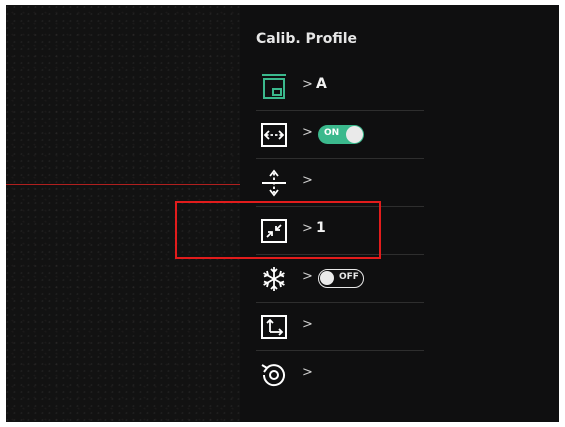 Image resolution: width=565 pixels, height=427 pixels. I want to click on axis-position-icon, so click(274, 327).